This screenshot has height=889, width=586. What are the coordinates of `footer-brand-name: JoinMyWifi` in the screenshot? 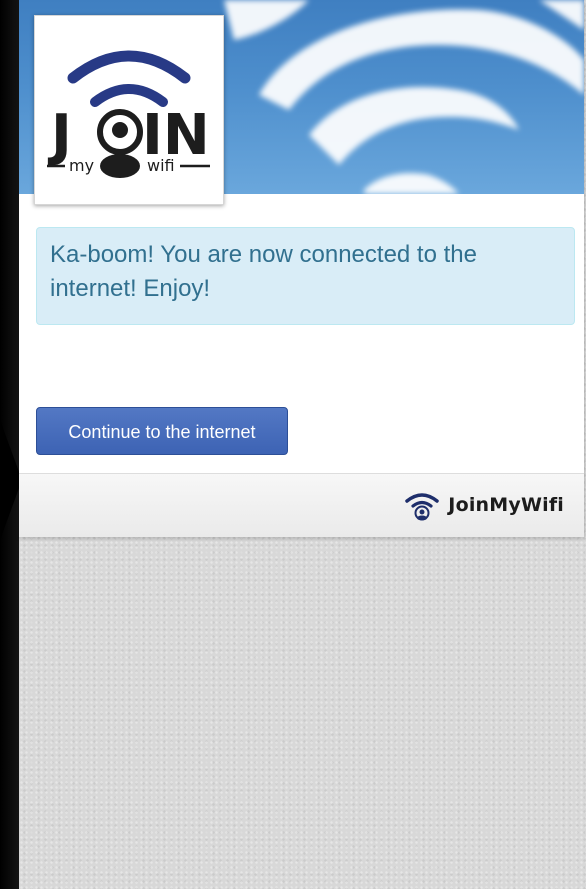 It's located at (506, 505).